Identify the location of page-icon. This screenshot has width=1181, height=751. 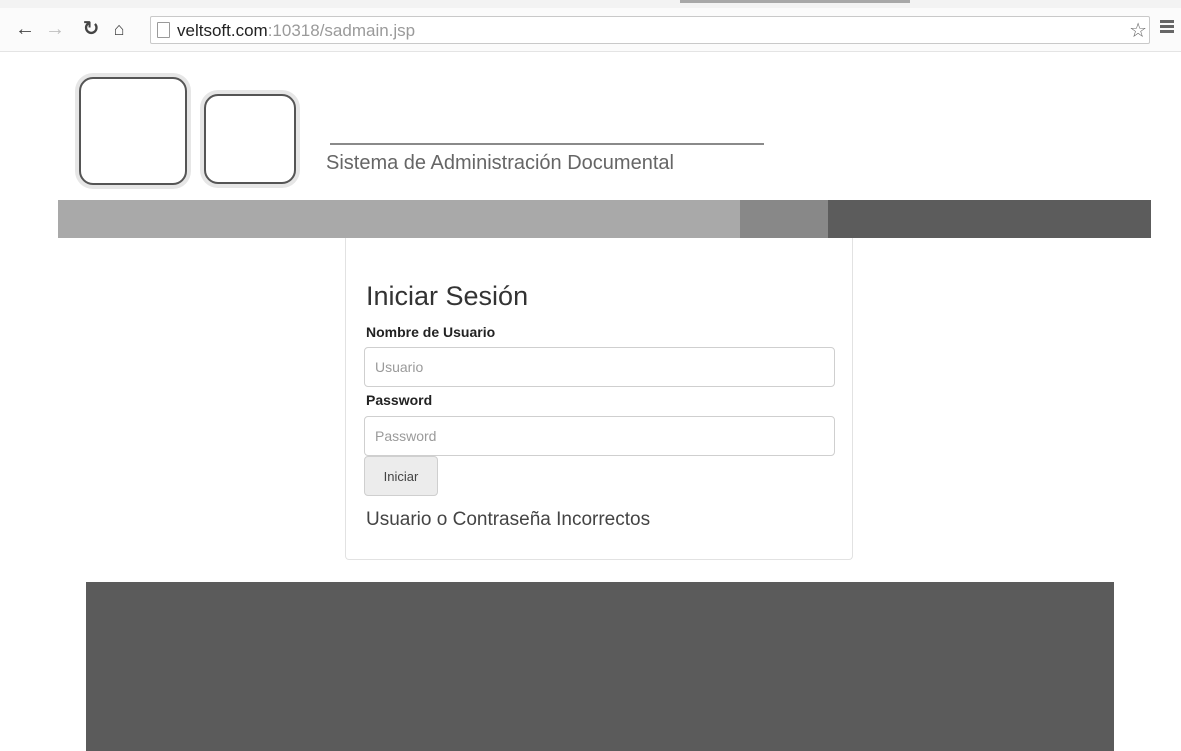
(163, 30).